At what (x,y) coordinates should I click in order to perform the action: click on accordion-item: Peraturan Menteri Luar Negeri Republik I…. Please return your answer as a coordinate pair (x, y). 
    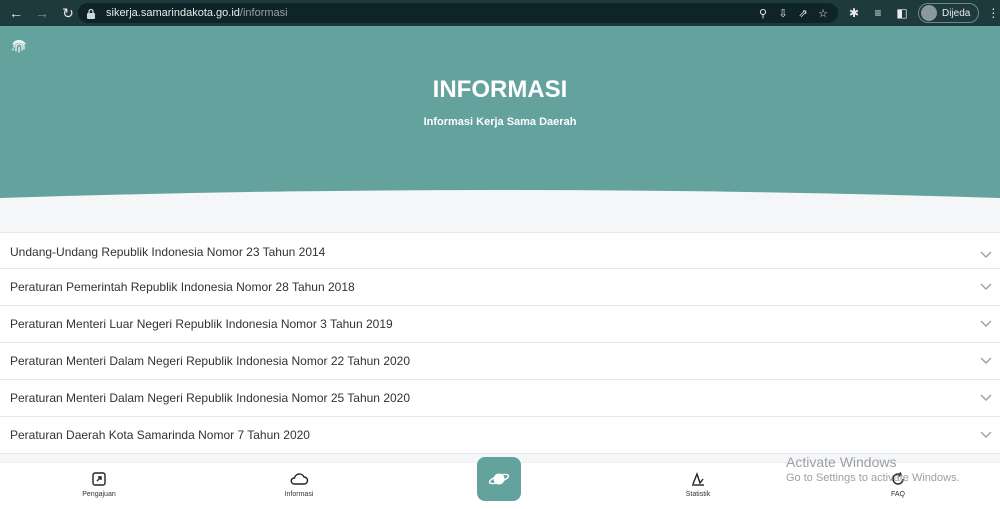
    Looking at the image, I should click on (500, 324).